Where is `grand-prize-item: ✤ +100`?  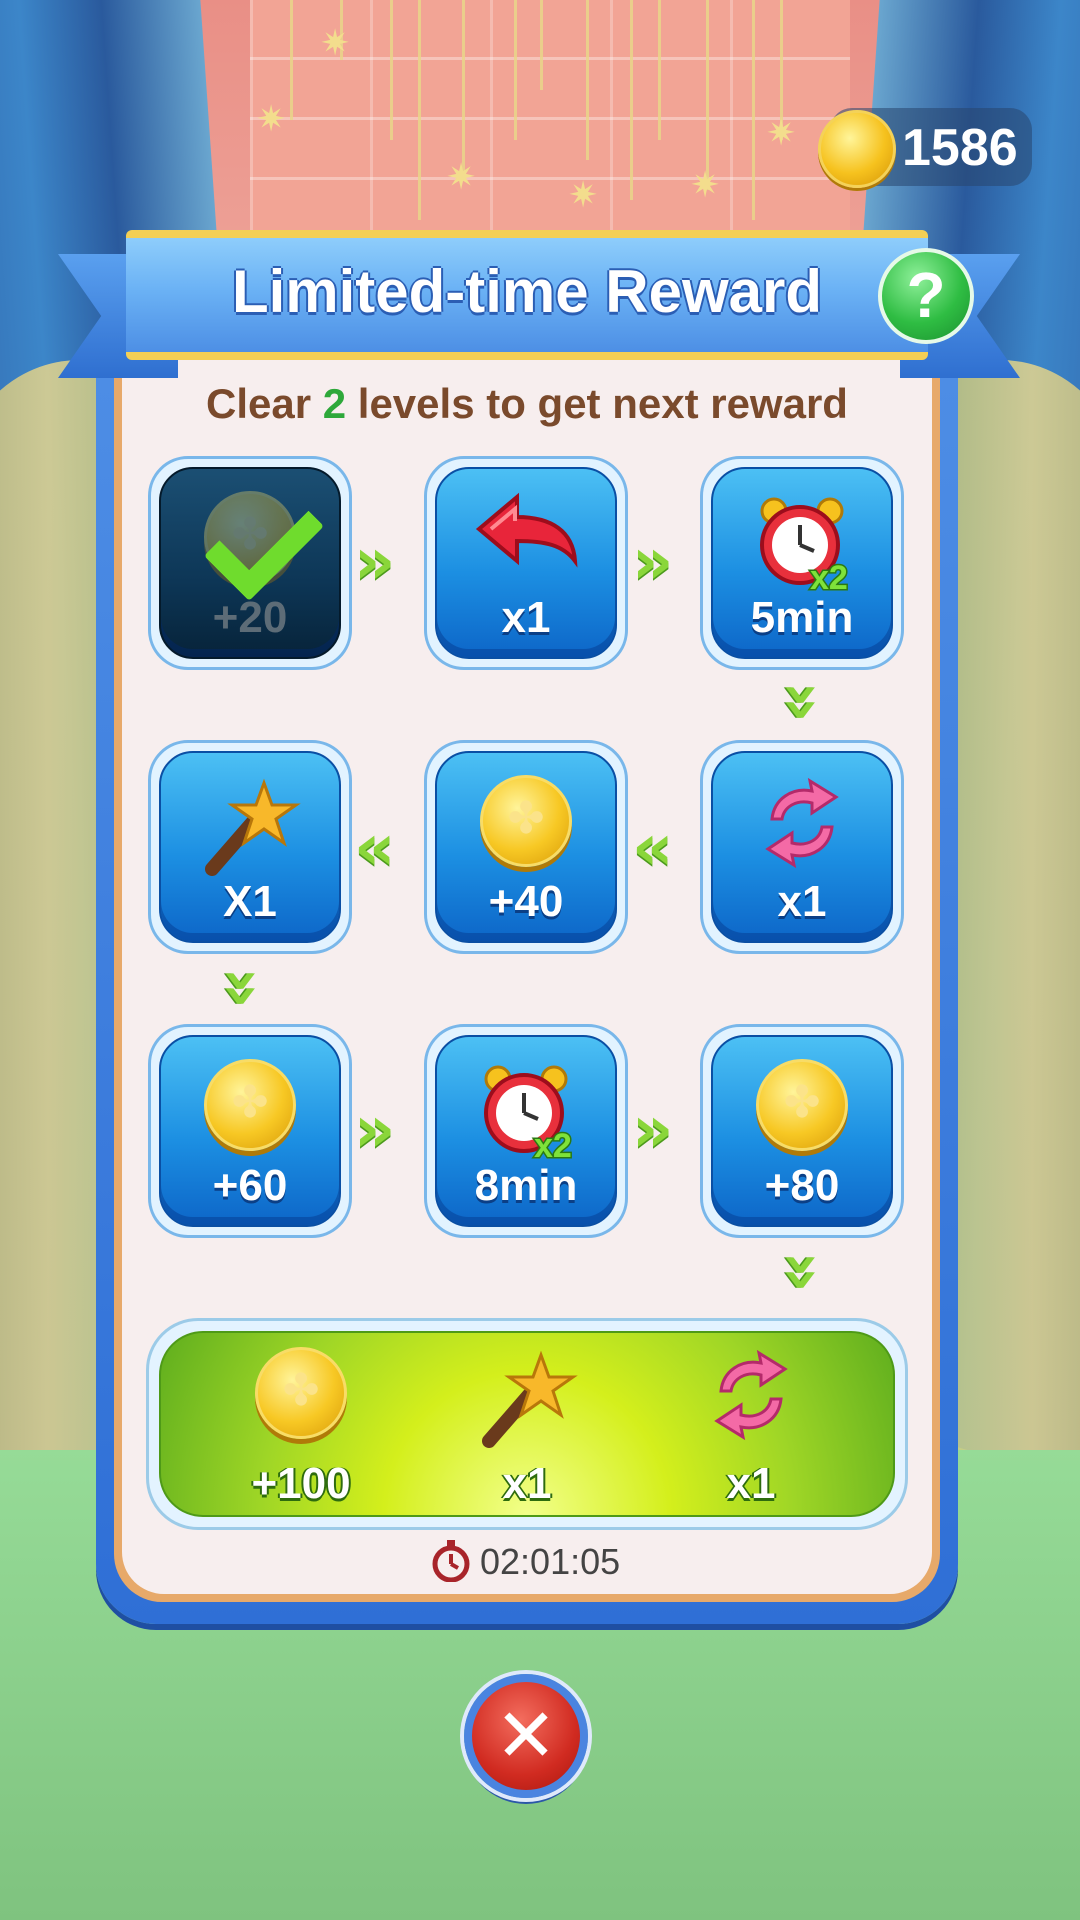 grand-prize-item: ✤ +100 is located at coordinates (301, 1424).